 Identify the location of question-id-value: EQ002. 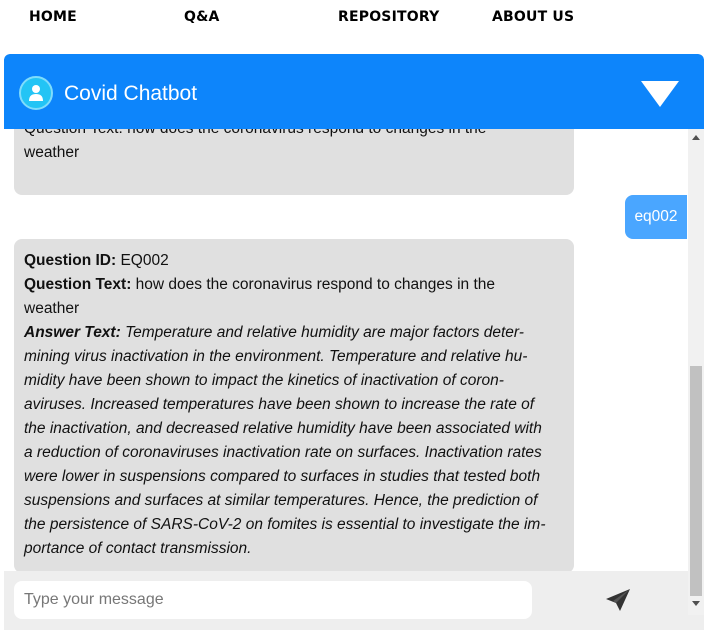
(144, 260).